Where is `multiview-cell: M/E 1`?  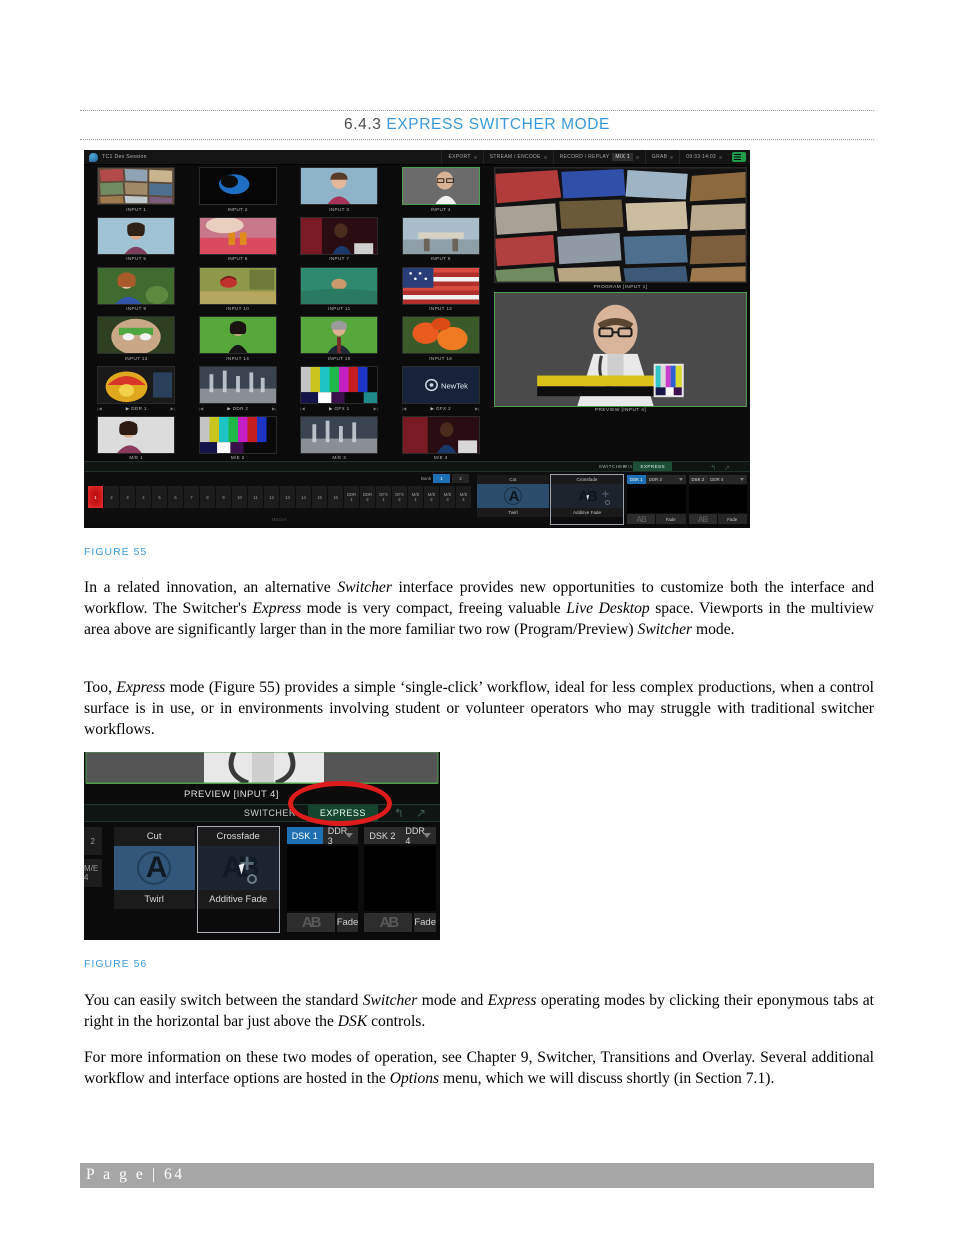 multiview-cell: M/E 1 is located at coordinates (136, 440).